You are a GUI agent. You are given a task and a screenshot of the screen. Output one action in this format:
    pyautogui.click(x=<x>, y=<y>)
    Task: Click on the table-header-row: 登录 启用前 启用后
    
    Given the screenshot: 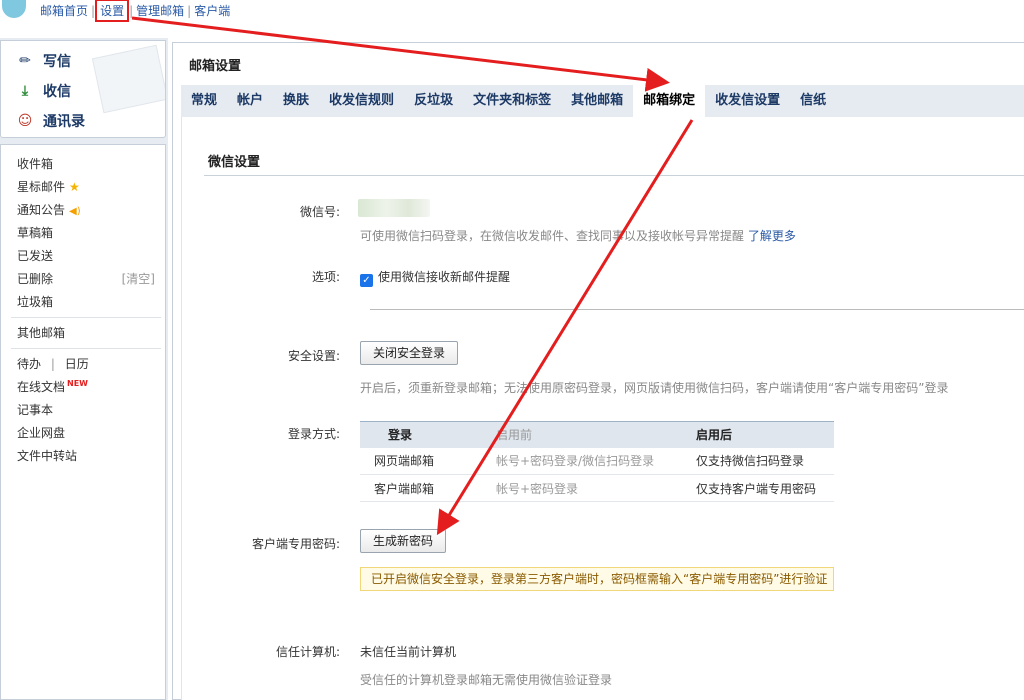 What is the action you would take?
    pyautogui.click(x=597, y=434)
    